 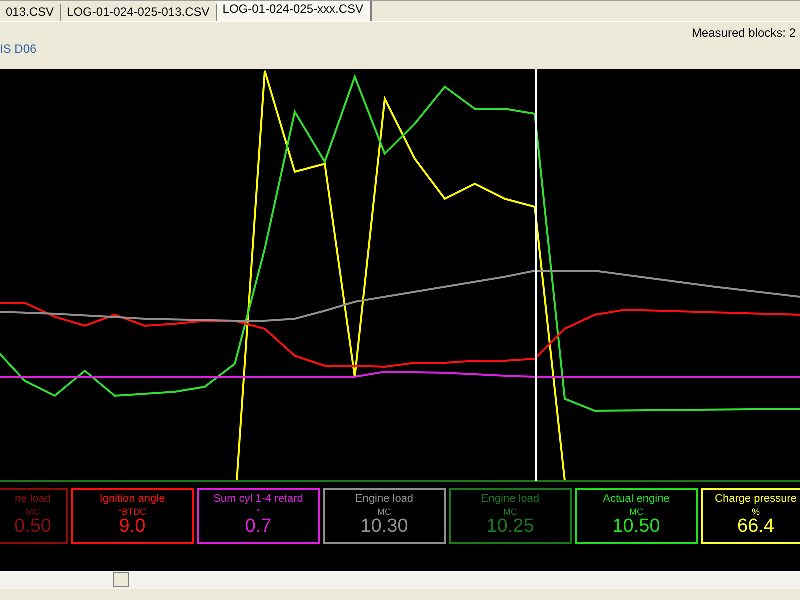 What do you see at coordinates (400, 580) in the screenshot?
I see `horizontal-scrollbar` at bounding box center [400, 580].